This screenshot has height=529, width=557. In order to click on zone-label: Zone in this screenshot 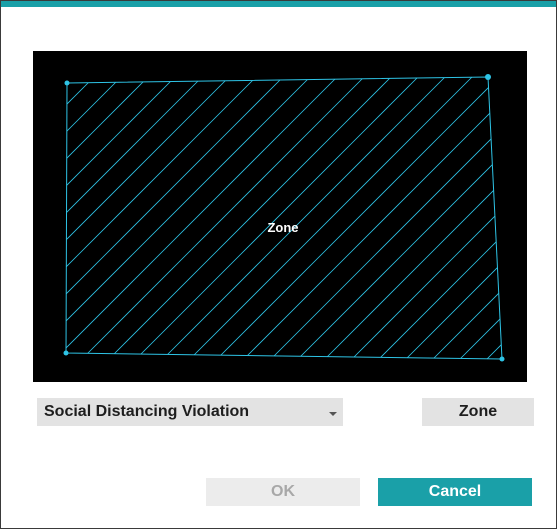, I will do `click(282, 227)`.